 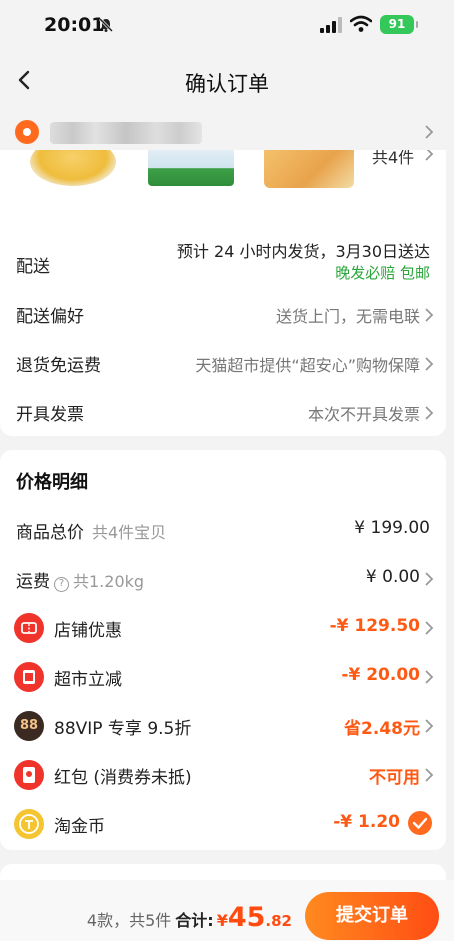 What do you see at coordinates (392, 577) in the screenshot?
I see `freight-value: ¥ 0.00` at bounding box center [392, 577].